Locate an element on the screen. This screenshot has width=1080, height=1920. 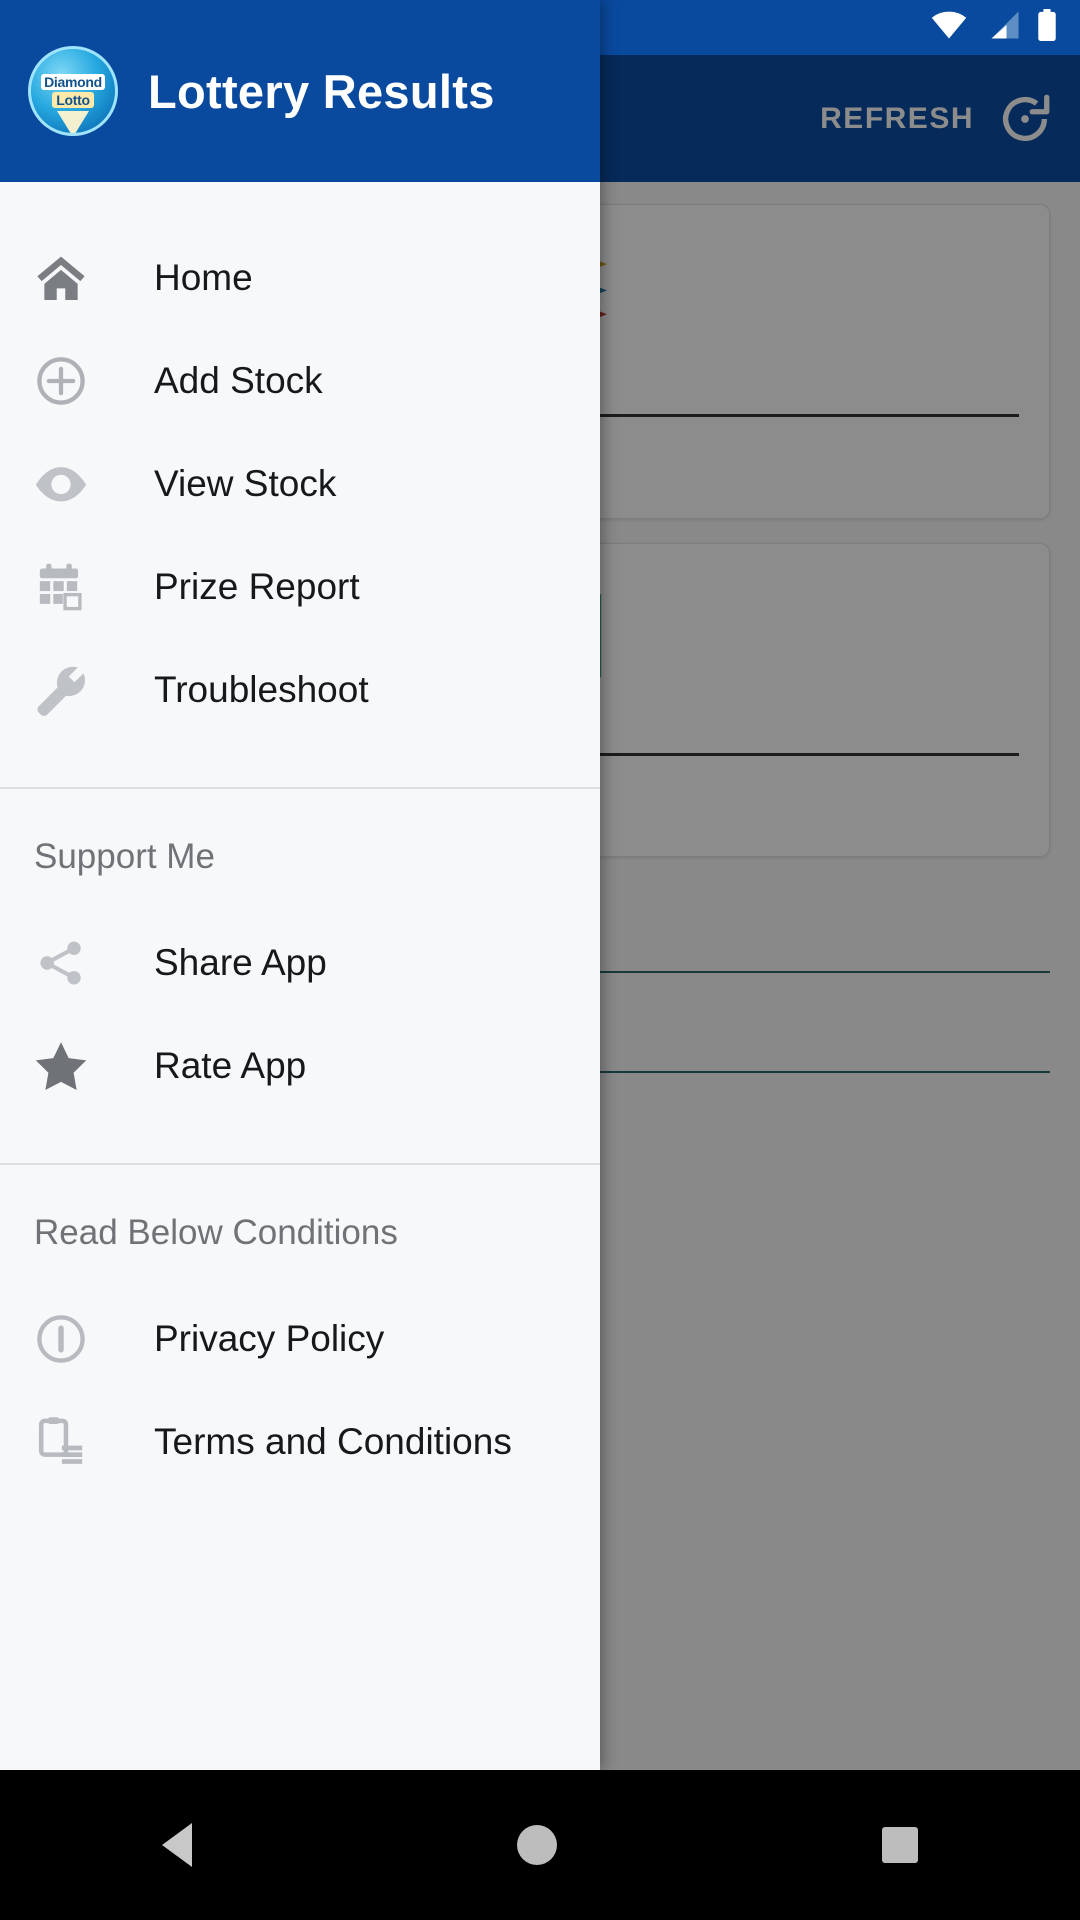
sidebar-item-privacy-policy: Privacy Policy is located at coordinates (300, 1338).